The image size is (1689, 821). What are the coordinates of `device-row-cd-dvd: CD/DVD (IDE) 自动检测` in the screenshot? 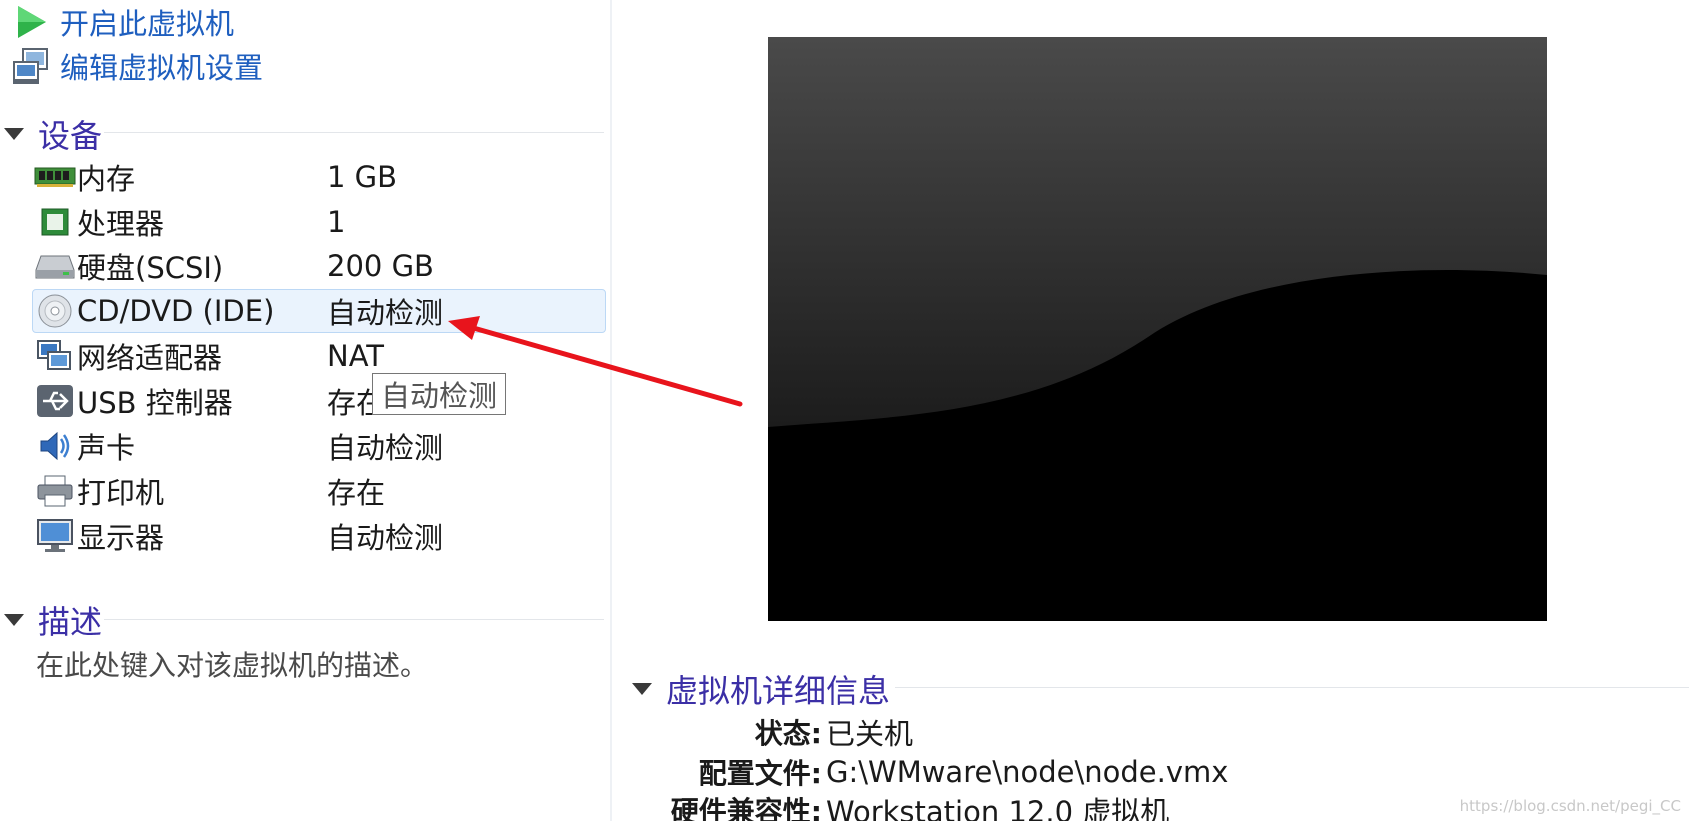 It's located at (319, 311).